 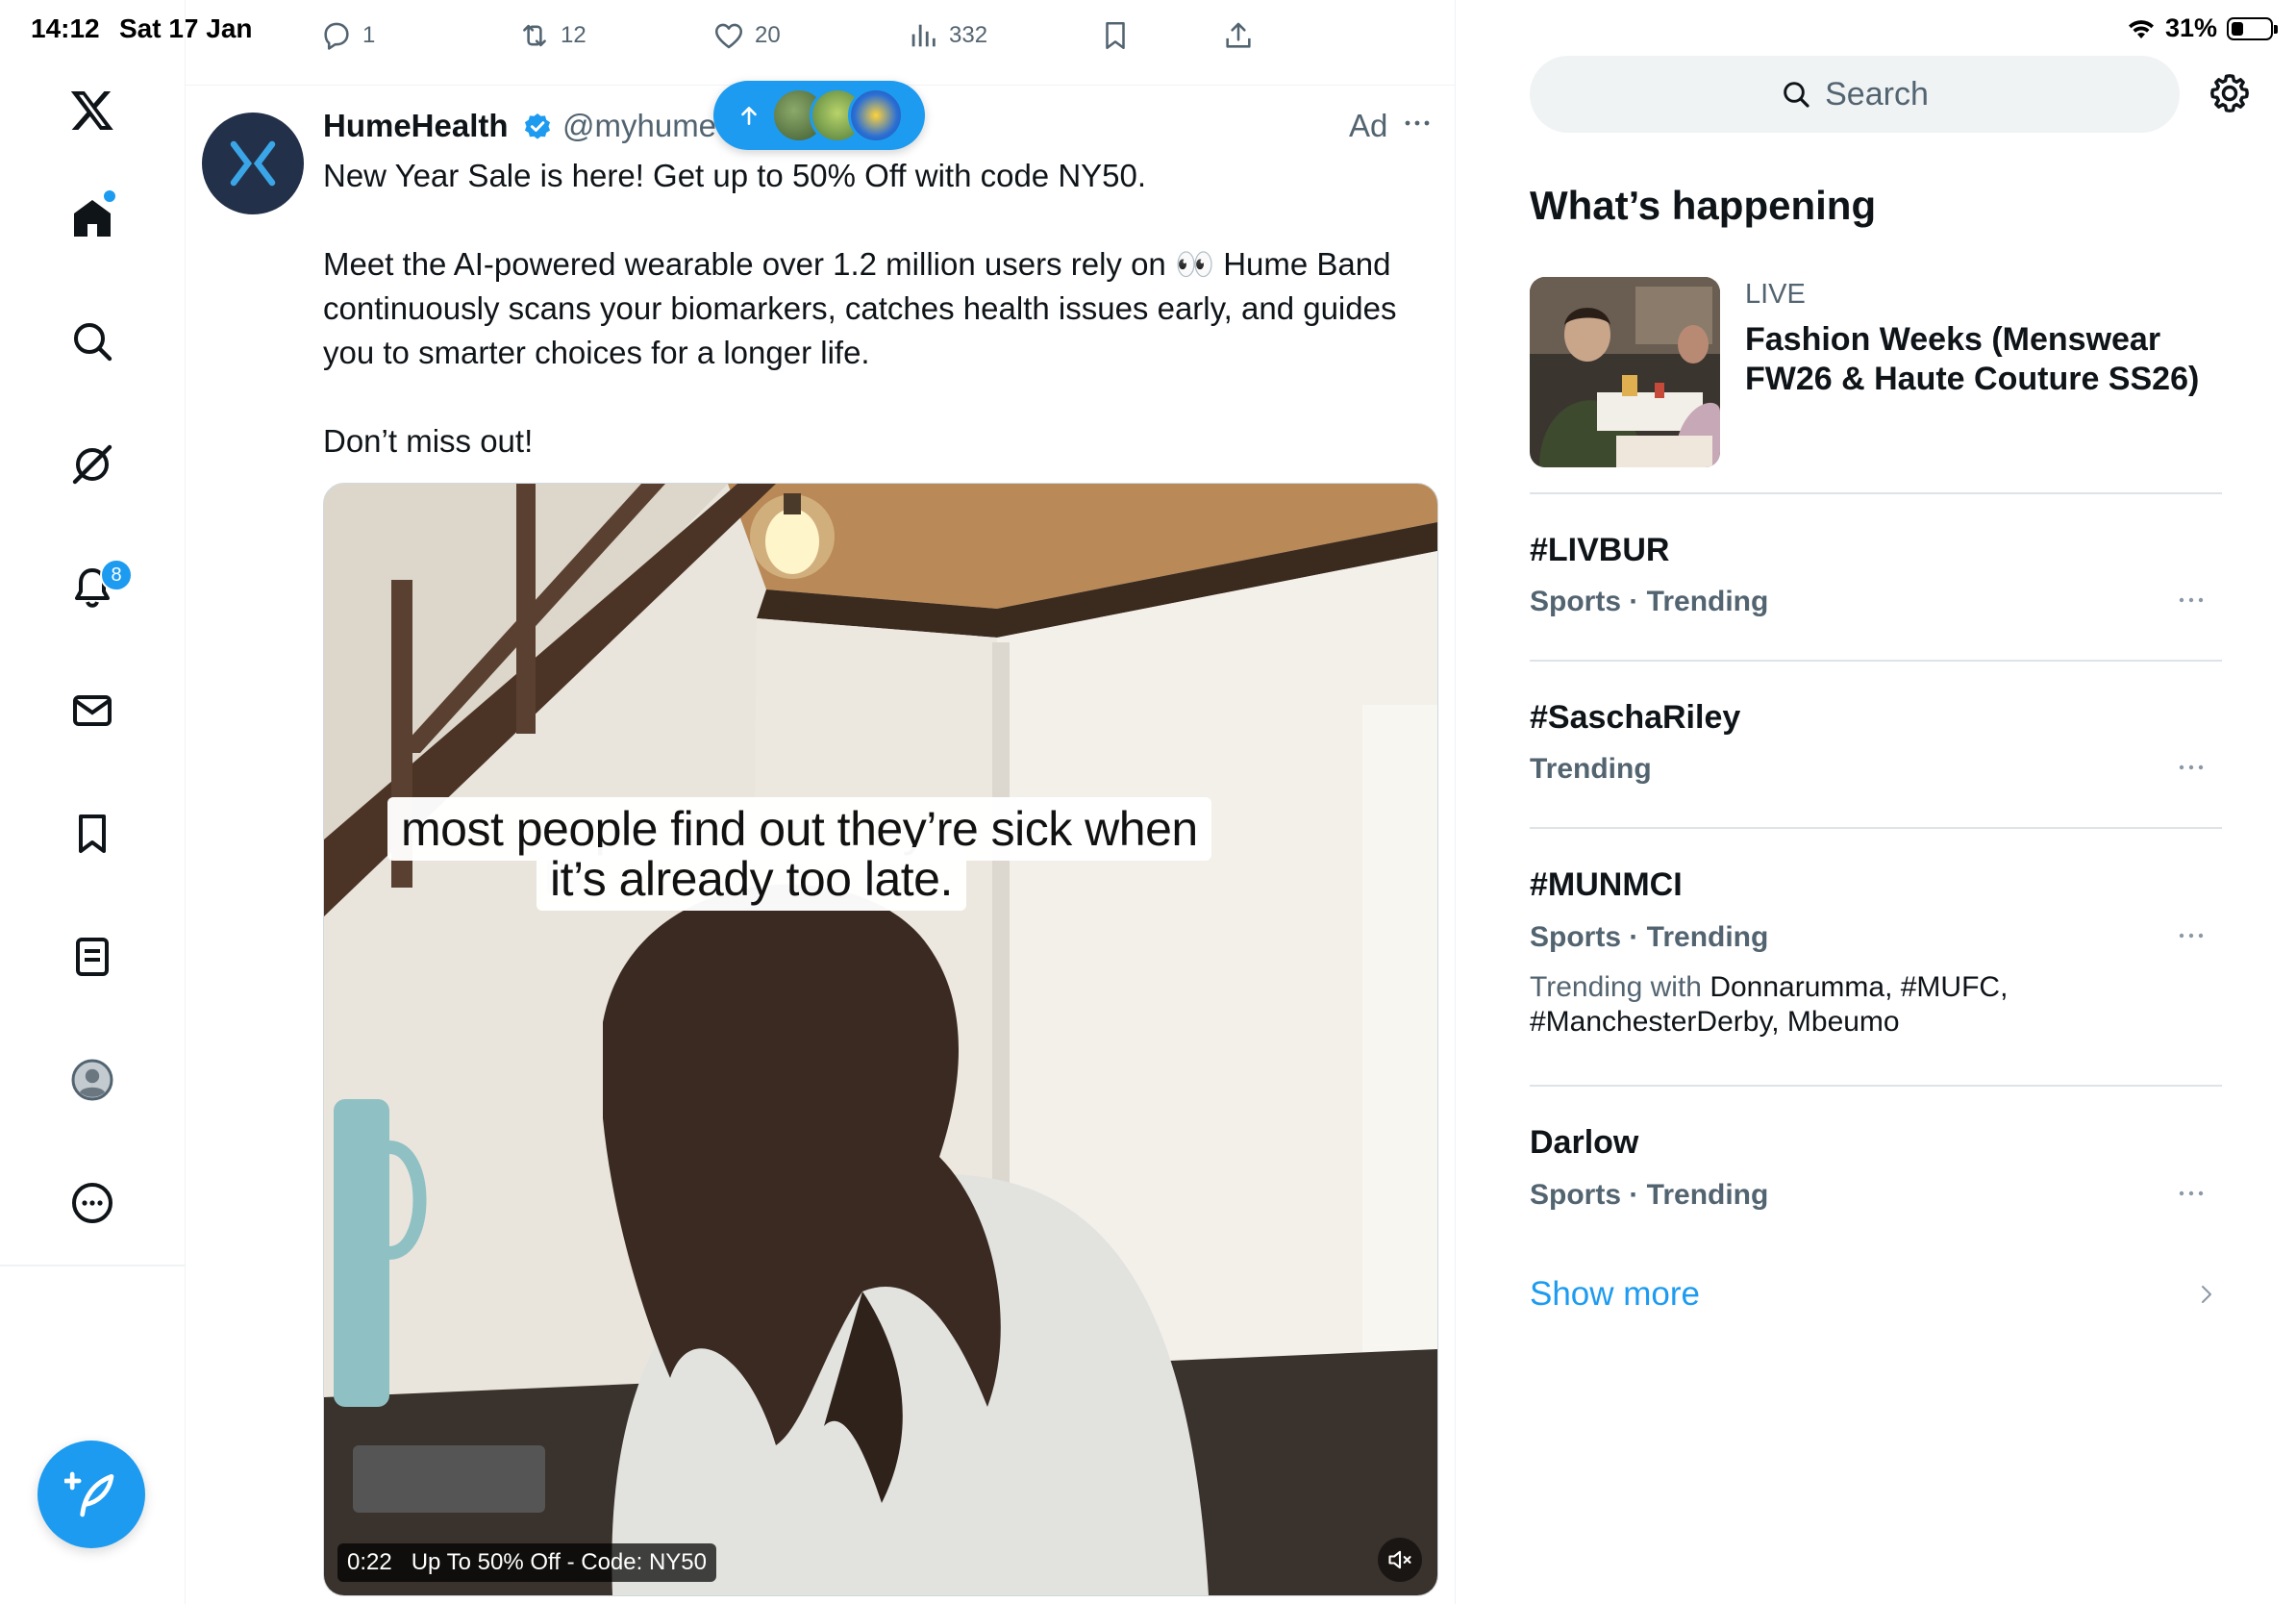 What do you see at coordinates (416, 126) in the screenshot?
I see `author-name: HumeHealth` at bounding box center [416, 126].